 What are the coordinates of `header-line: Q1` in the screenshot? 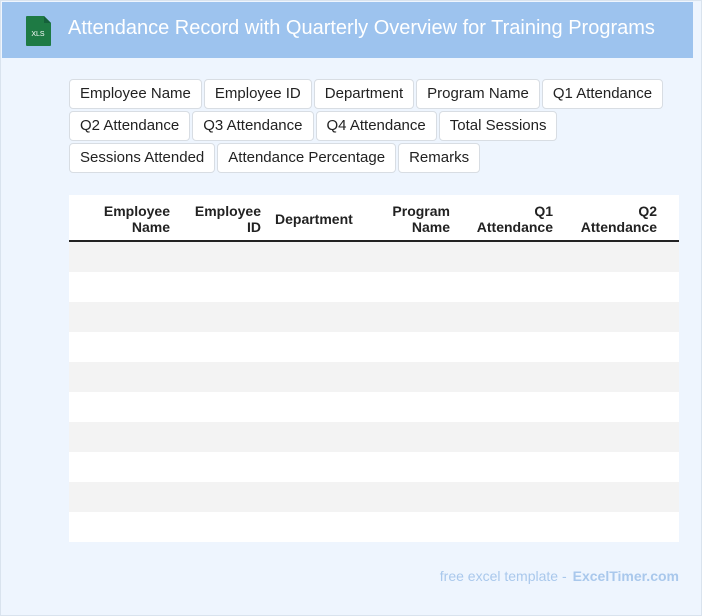 It's located at (543, 211).